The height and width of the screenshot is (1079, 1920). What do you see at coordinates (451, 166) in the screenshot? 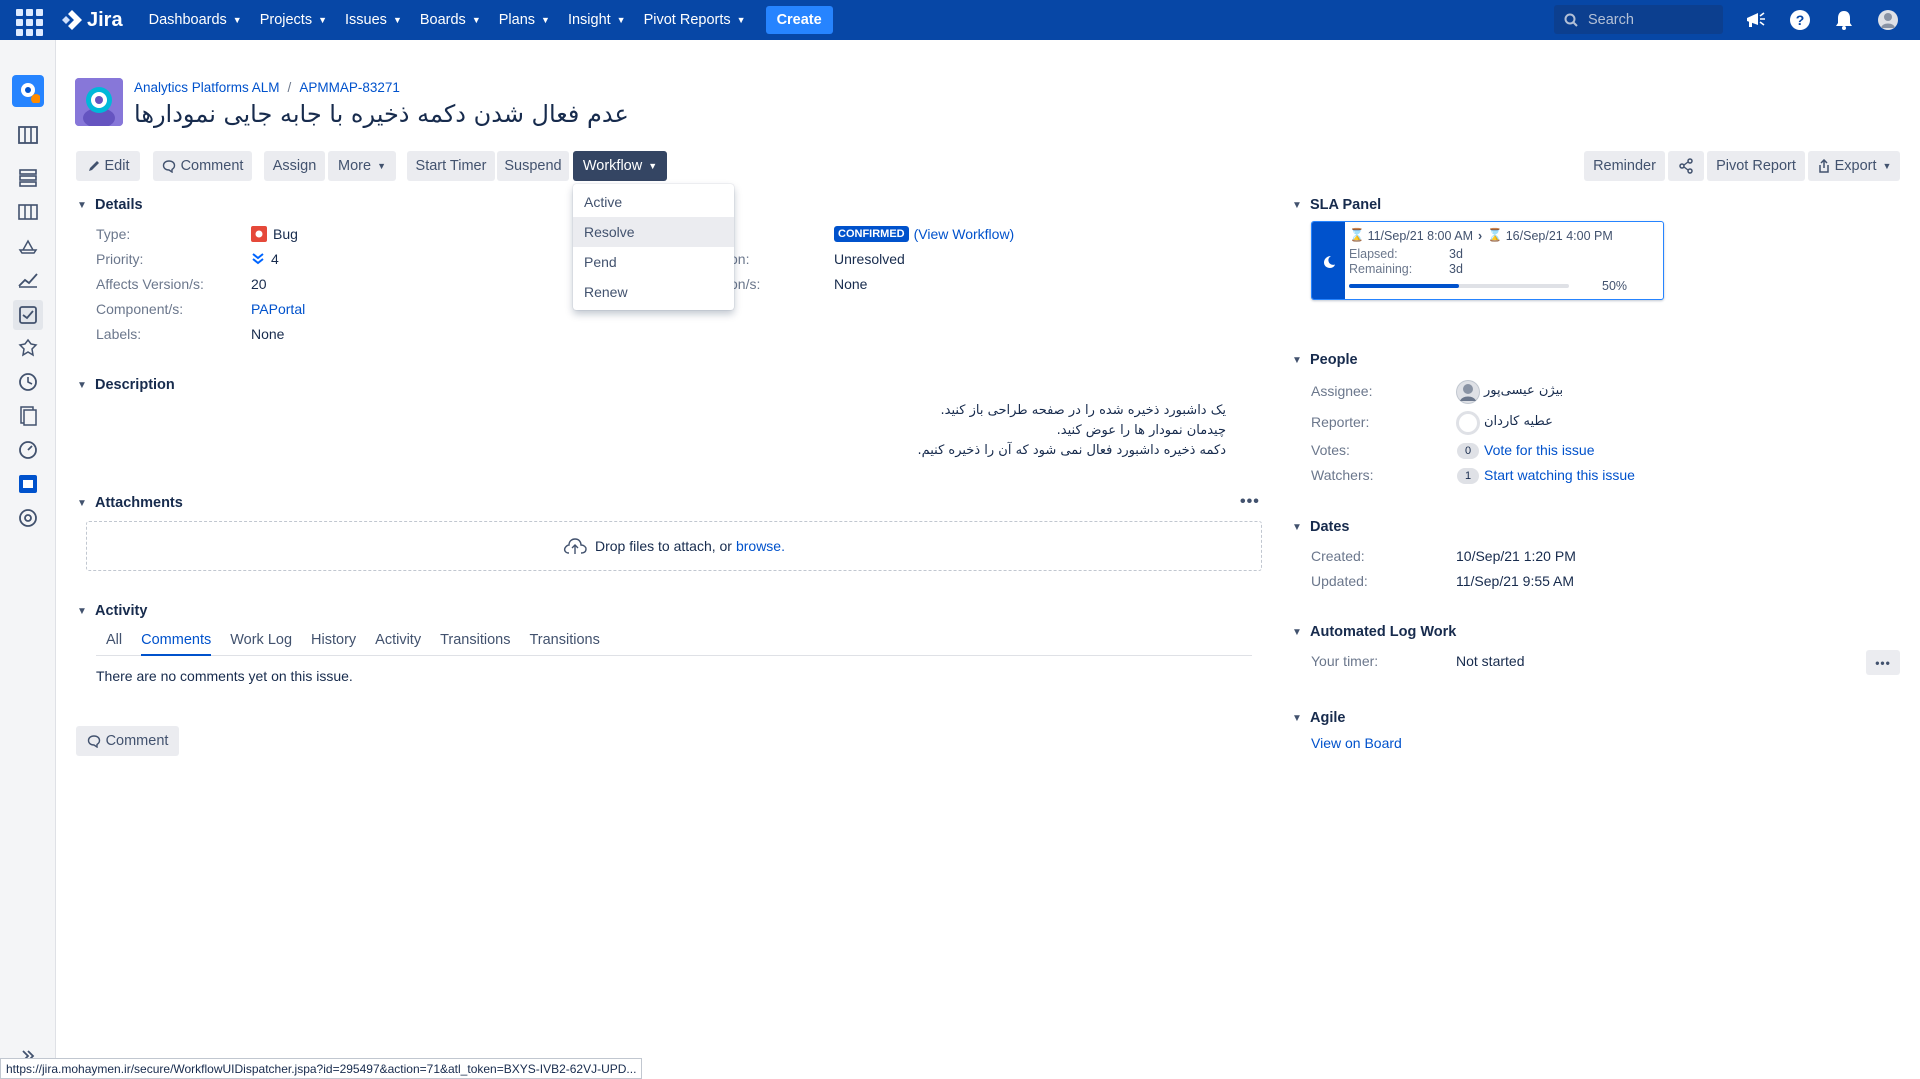
I see `start-timer-button: Start Timer` at bounding box center [451, 166].